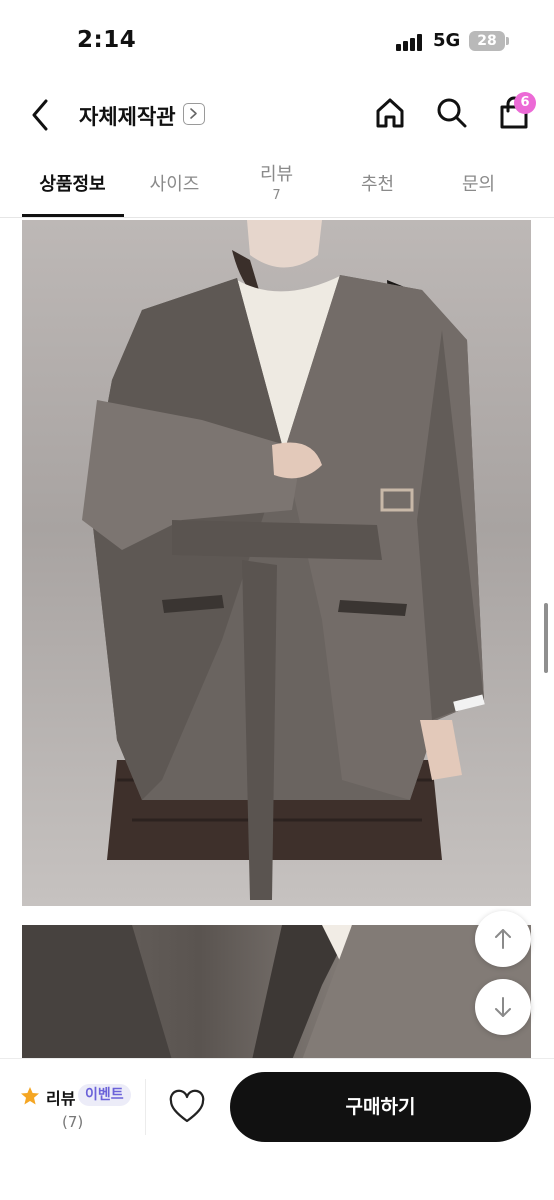 This screenshot has height=1200, width=554. I want to click on heart-icon, so click(187, 1106).